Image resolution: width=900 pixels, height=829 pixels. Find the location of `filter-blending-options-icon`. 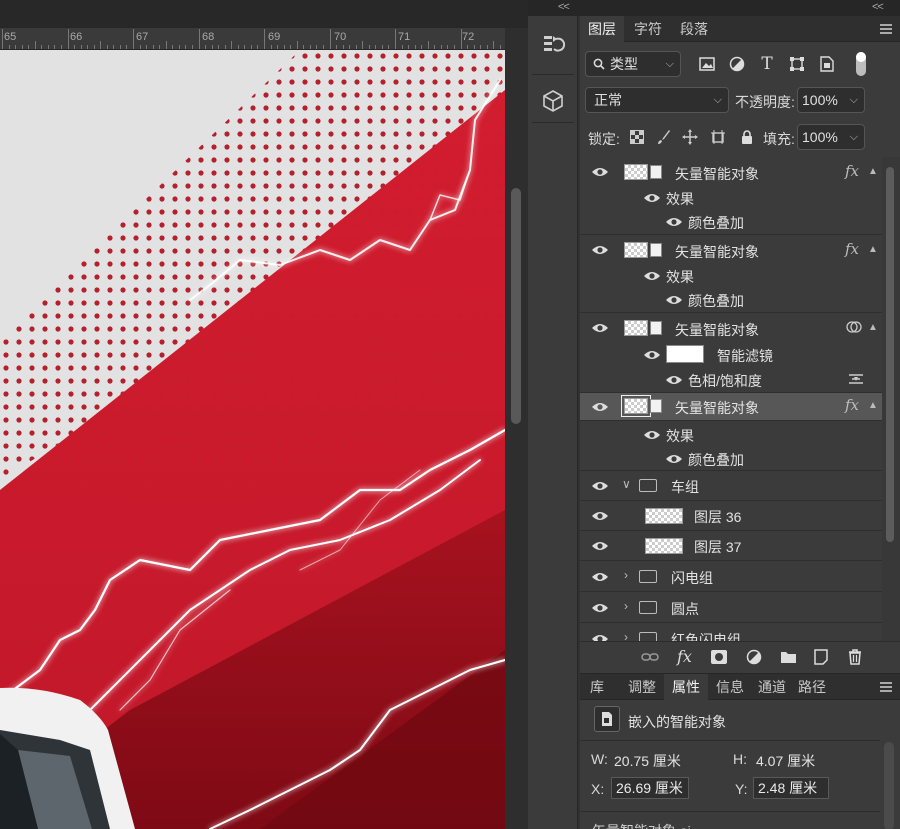

filter-blending-options-icon is located at coordinates (856, 379).